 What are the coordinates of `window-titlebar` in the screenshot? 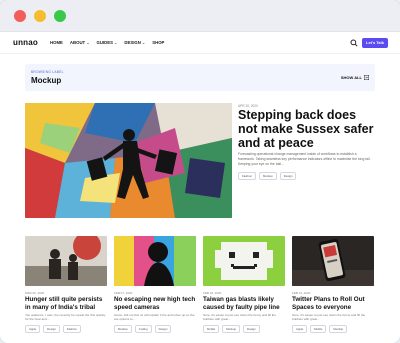 It's located at (200, 16).